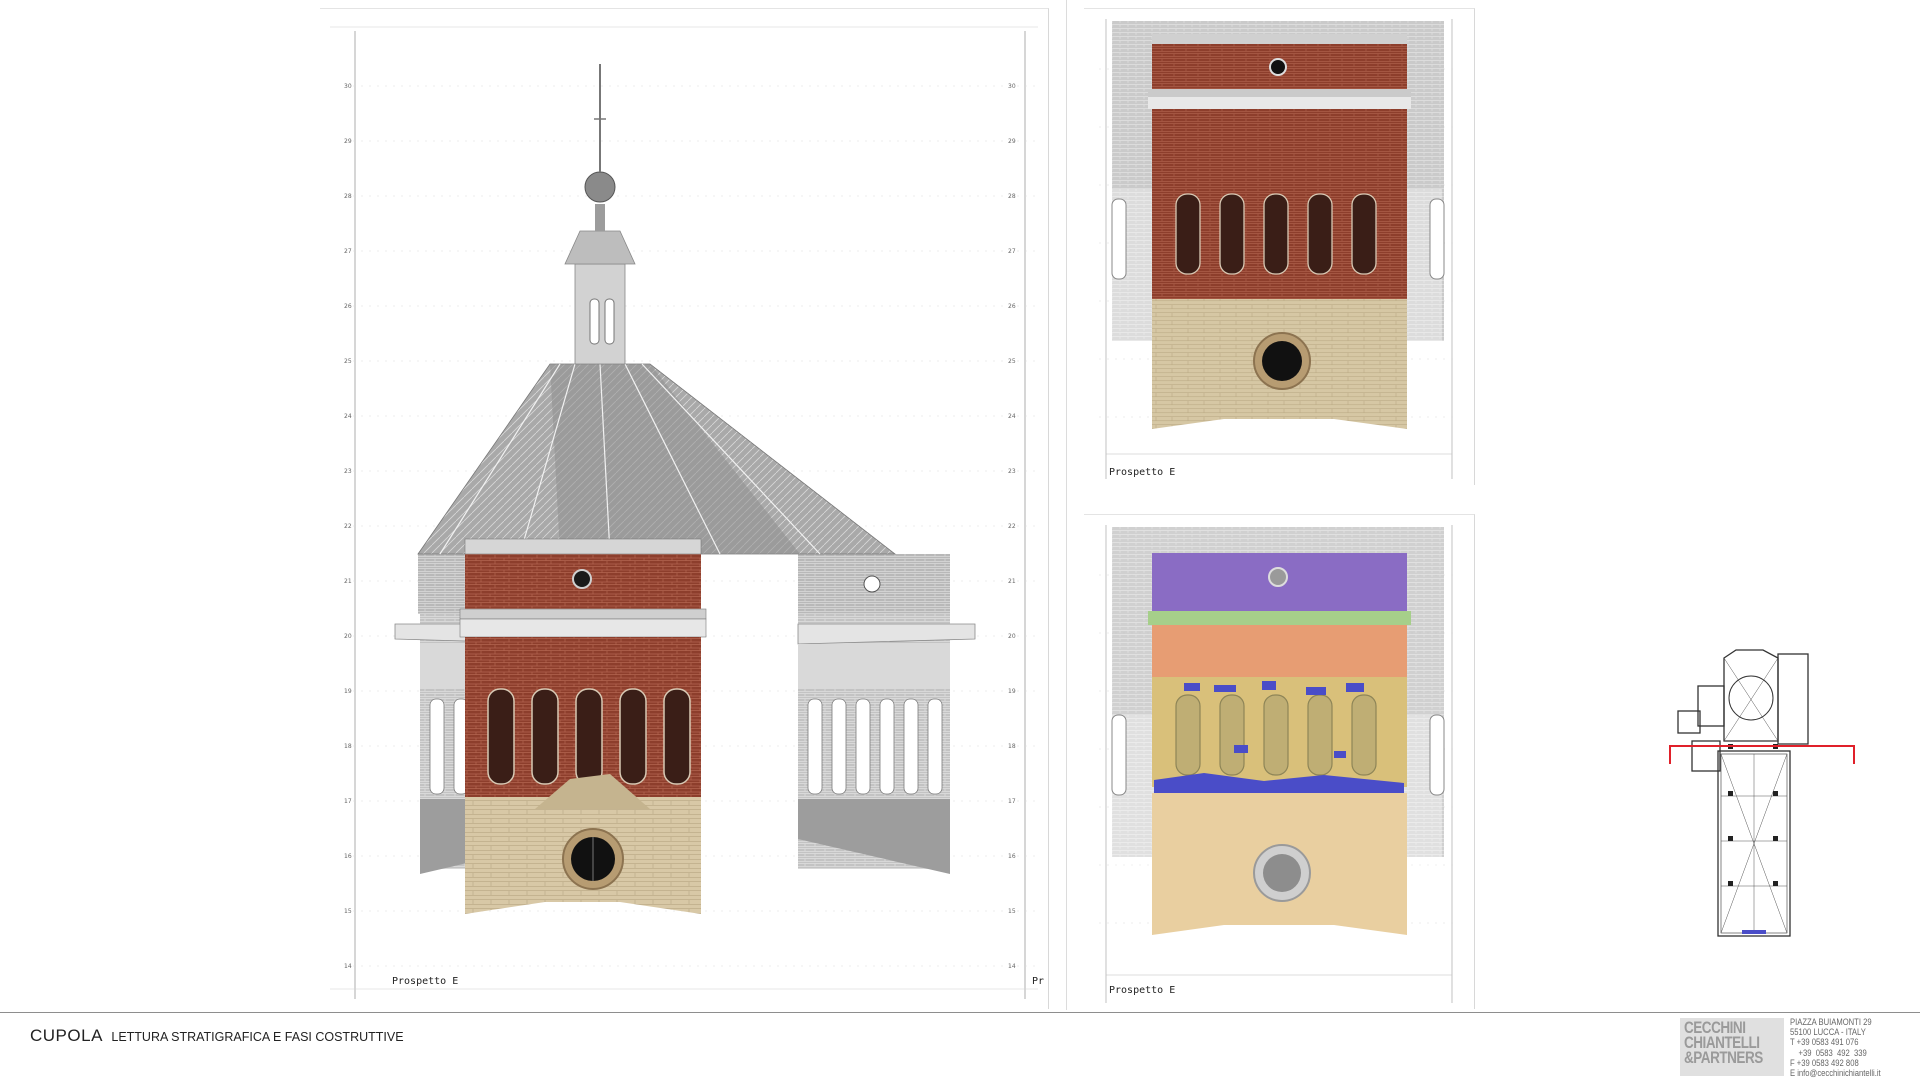 Image resolution: width=1920 pixels, height=1080 pixels. What do you see at coordinates (1066, 505) in the screenshot?
I see `panel-separator` at bounding box center [1066, 505].